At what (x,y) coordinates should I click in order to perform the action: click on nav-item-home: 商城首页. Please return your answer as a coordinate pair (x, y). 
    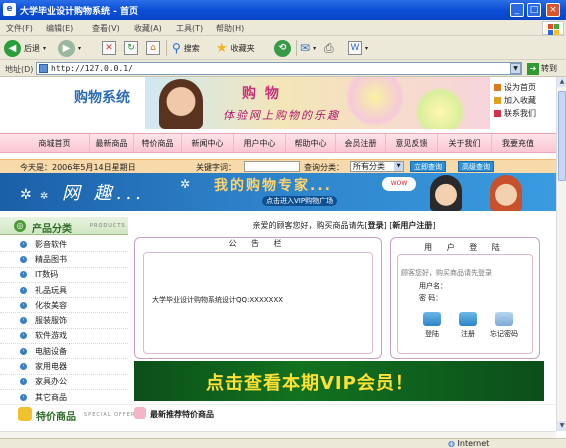
    Looking at the image, I should click on (55, 143).